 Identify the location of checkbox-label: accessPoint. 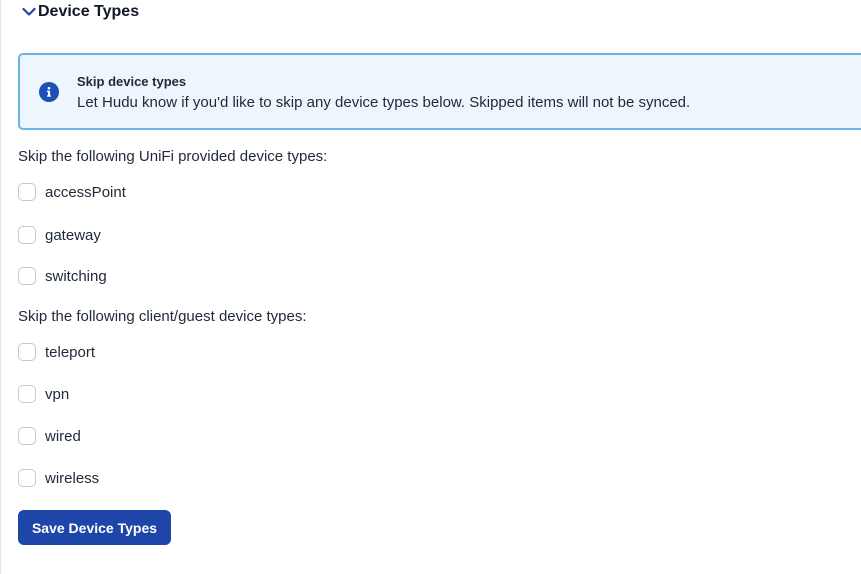
(85, 192).